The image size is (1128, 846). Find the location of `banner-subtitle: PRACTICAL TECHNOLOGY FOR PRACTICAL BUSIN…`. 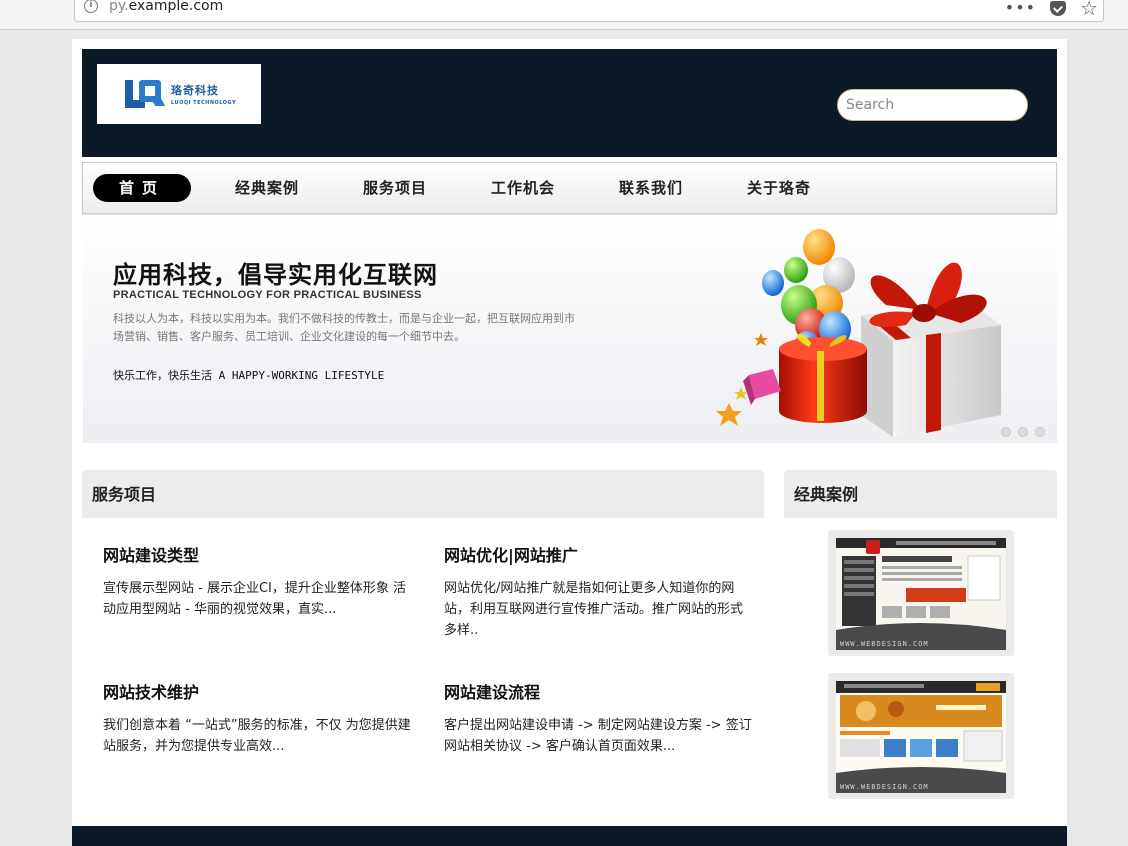

banner-subtitle: PRACTICAL TECHNOLOGY FOR PRACTICAL BUSIN… is located at coordinates (267, 295).